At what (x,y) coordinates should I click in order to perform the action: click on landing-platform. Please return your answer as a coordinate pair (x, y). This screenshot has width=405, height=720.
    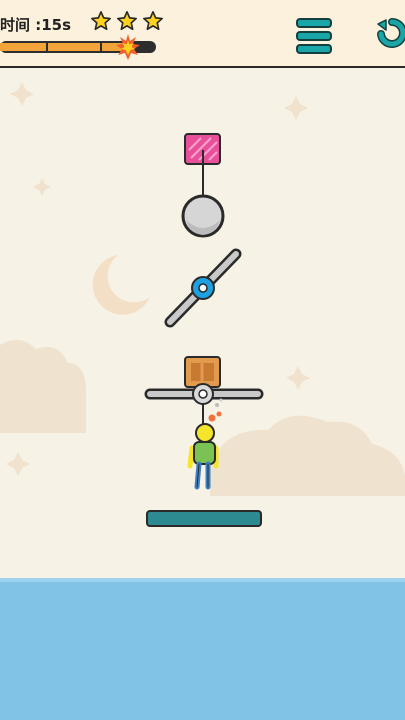
    Looking at the image, I should click on (204, 518).